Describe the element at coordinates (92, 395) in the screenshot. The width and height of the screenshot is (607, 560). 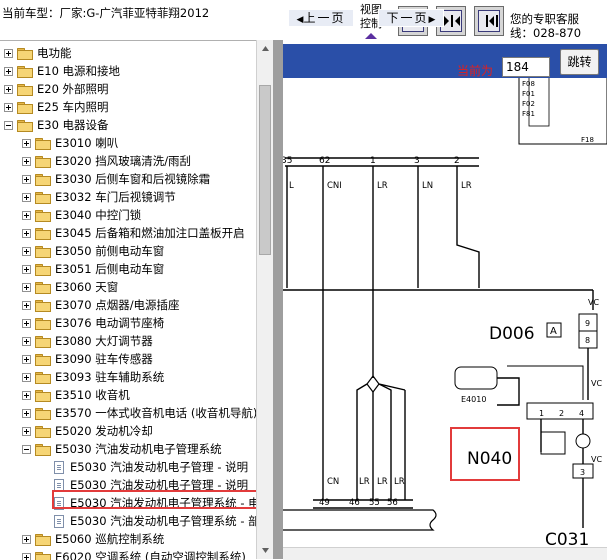
I see `tree-item-label: E3510 收音机` at that location.